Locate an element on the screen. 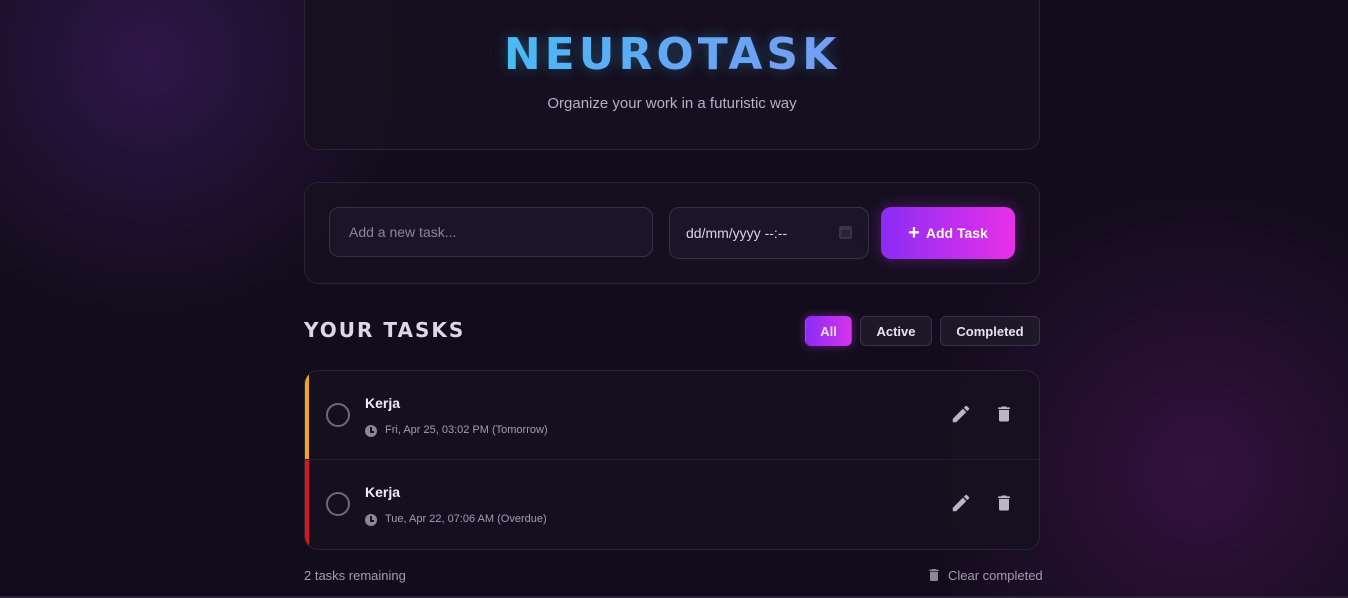  filter-completed-button: Completed is located at coordinates (990, 331).